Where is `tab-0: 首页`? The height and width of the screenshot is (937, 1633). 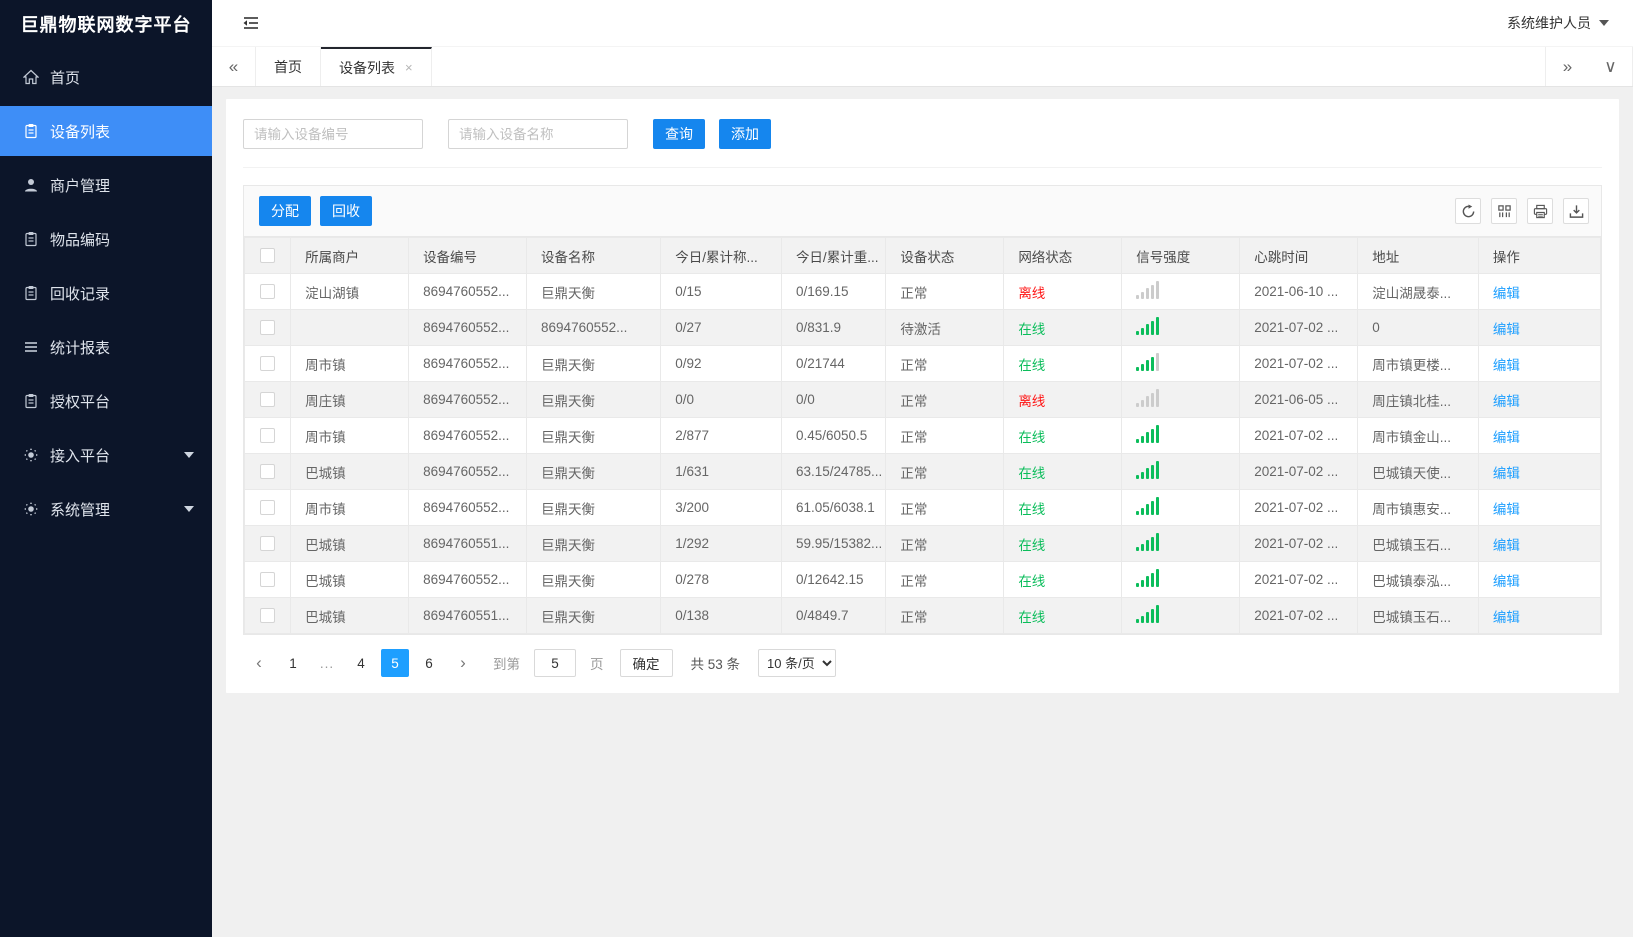
tab-0: 首页 is located at coordinates (288, 66).